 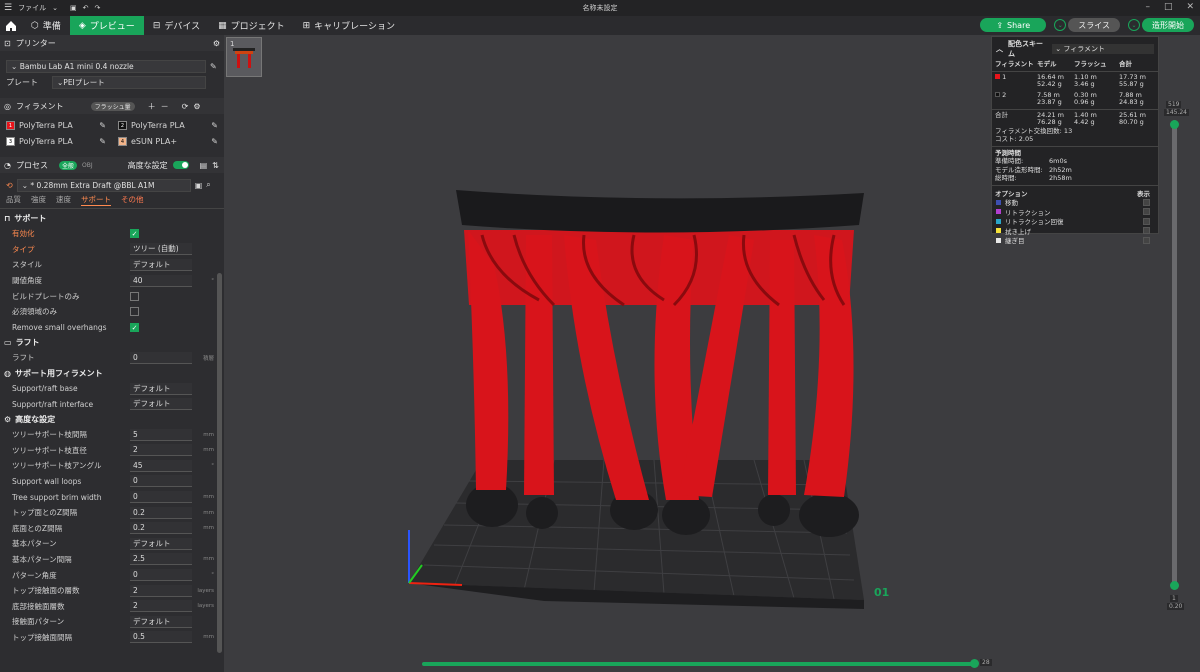 What do you see at coordinates (204, 165) in the screenshot?
I see `compare-icon: ▤` at bounding box center [204, 165].